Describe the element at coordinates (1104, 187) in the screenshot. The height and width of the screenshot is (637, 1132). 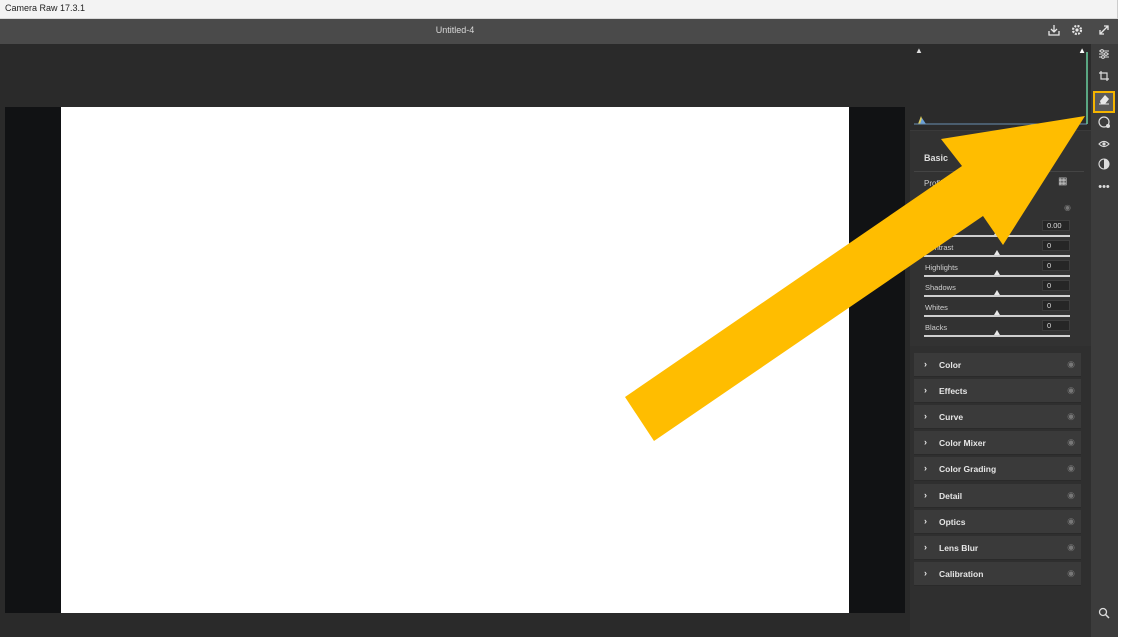
I see `more-icon: •••` at that location.